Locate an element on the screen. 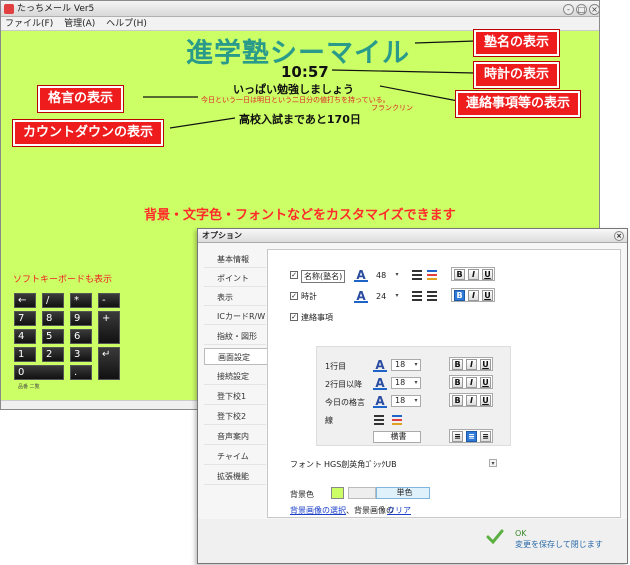  dialog-close-button: × is located at coordinates (619, 236).